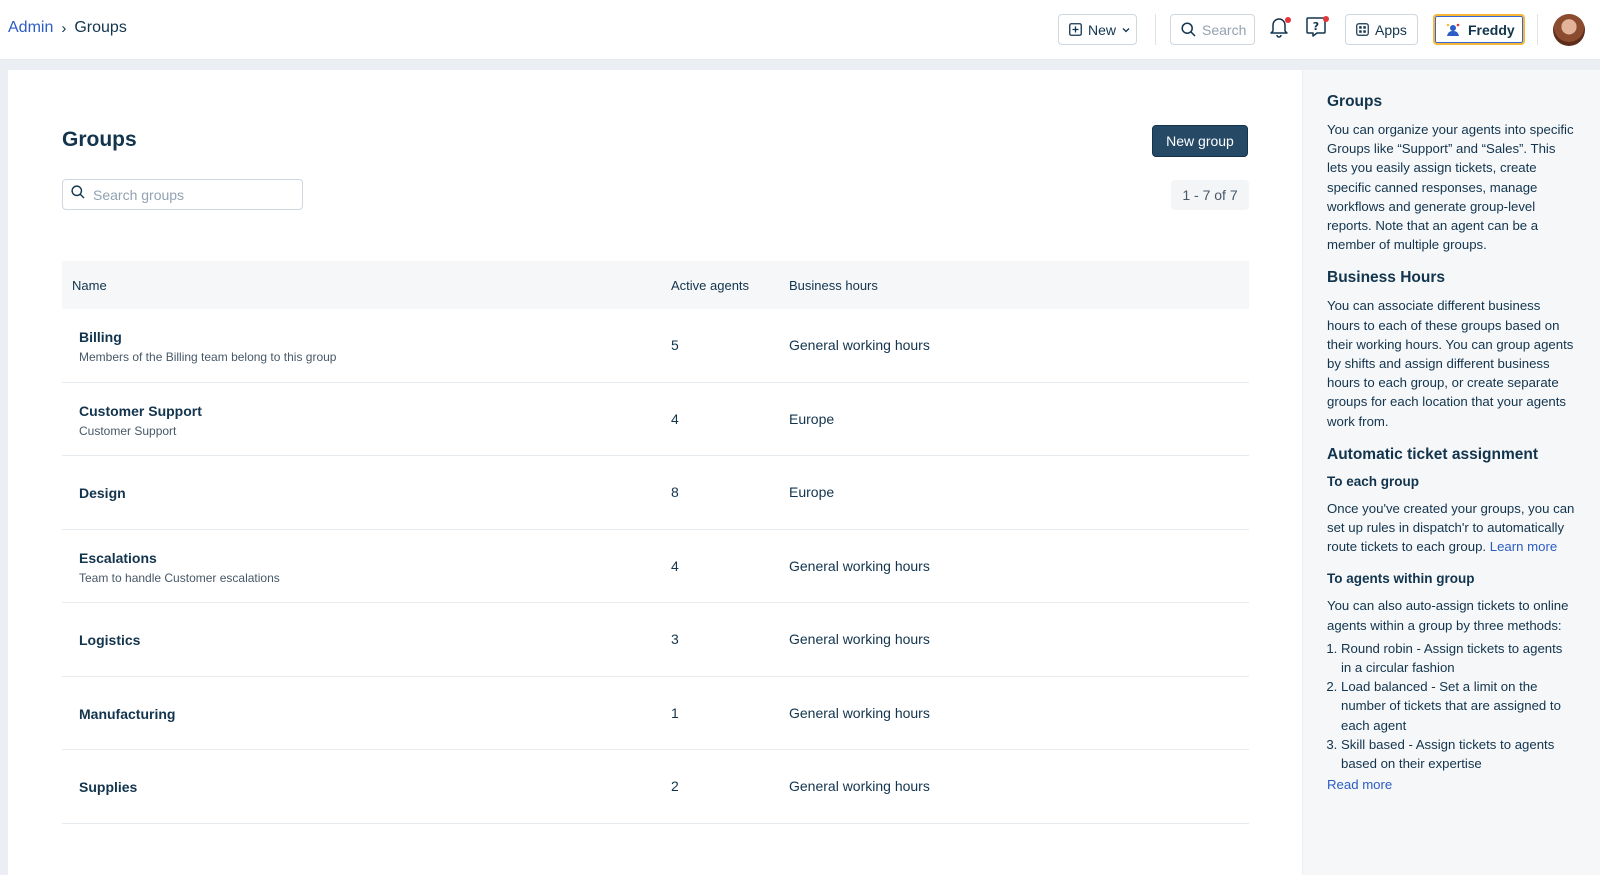 This screenshot has width=1600, height=875. I want to click on global-search-label: Search, so click(1224, 29).